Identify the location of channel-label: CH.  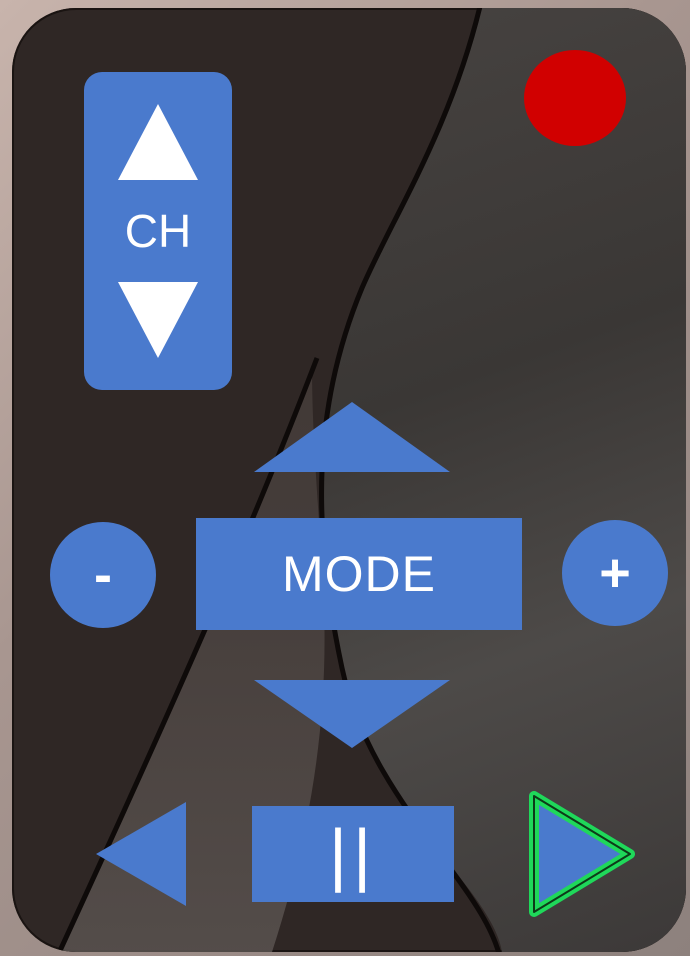
(158, 231).